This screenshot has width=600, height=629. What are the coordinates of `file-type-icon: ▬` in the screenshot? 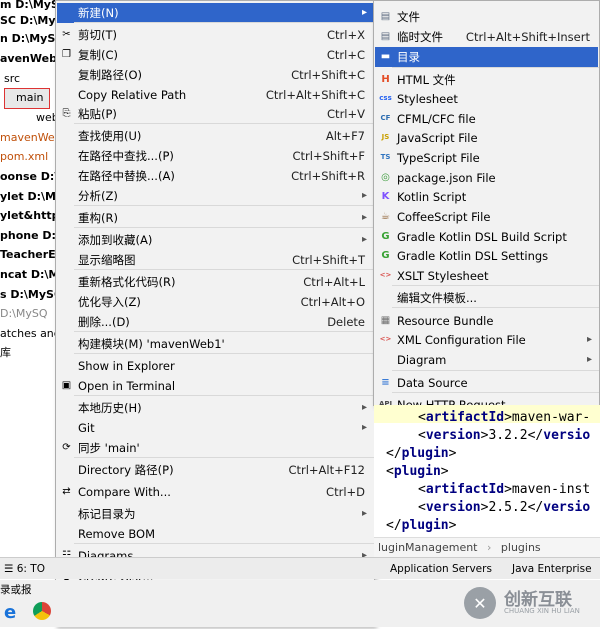 It's located at (385, 56).